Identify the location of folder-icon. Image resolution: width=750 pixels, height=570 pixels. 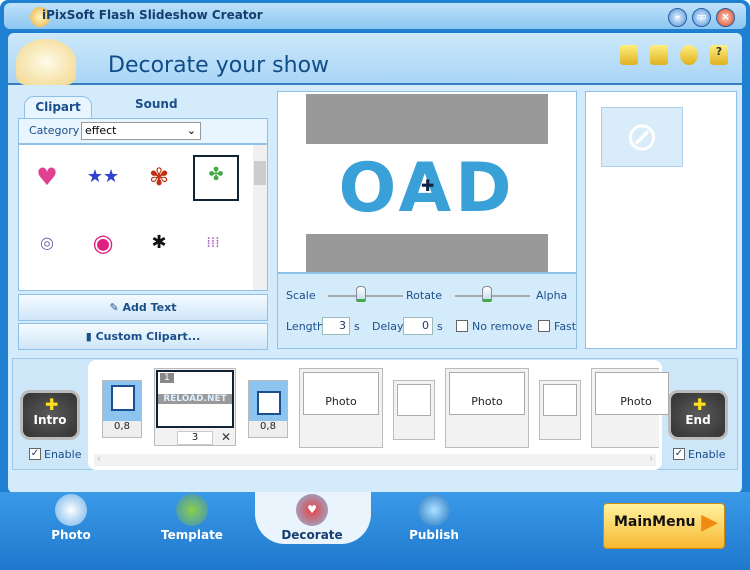
(629, 55).